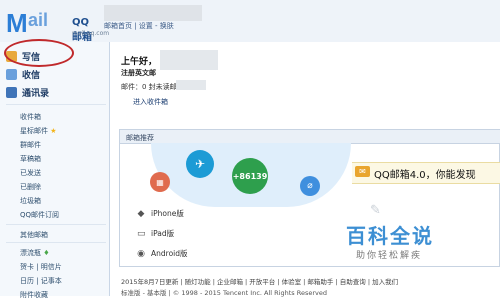  Describe the element at coordinates (389, 256) in the screenshot. I see `watermark-subtitle: 助你轻松解疾` at that location.